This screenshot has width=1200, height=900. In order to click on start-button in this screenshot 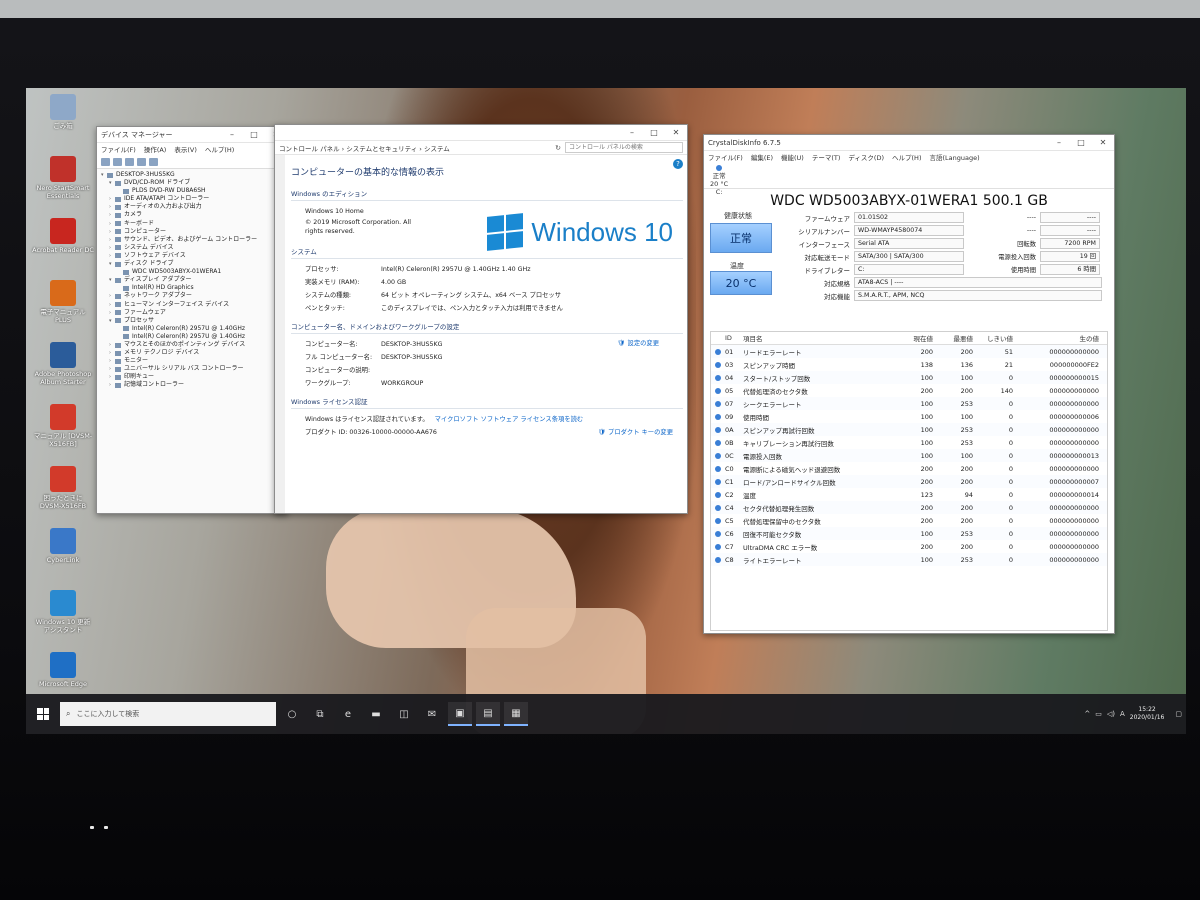, I will do `click(43, 714)`.